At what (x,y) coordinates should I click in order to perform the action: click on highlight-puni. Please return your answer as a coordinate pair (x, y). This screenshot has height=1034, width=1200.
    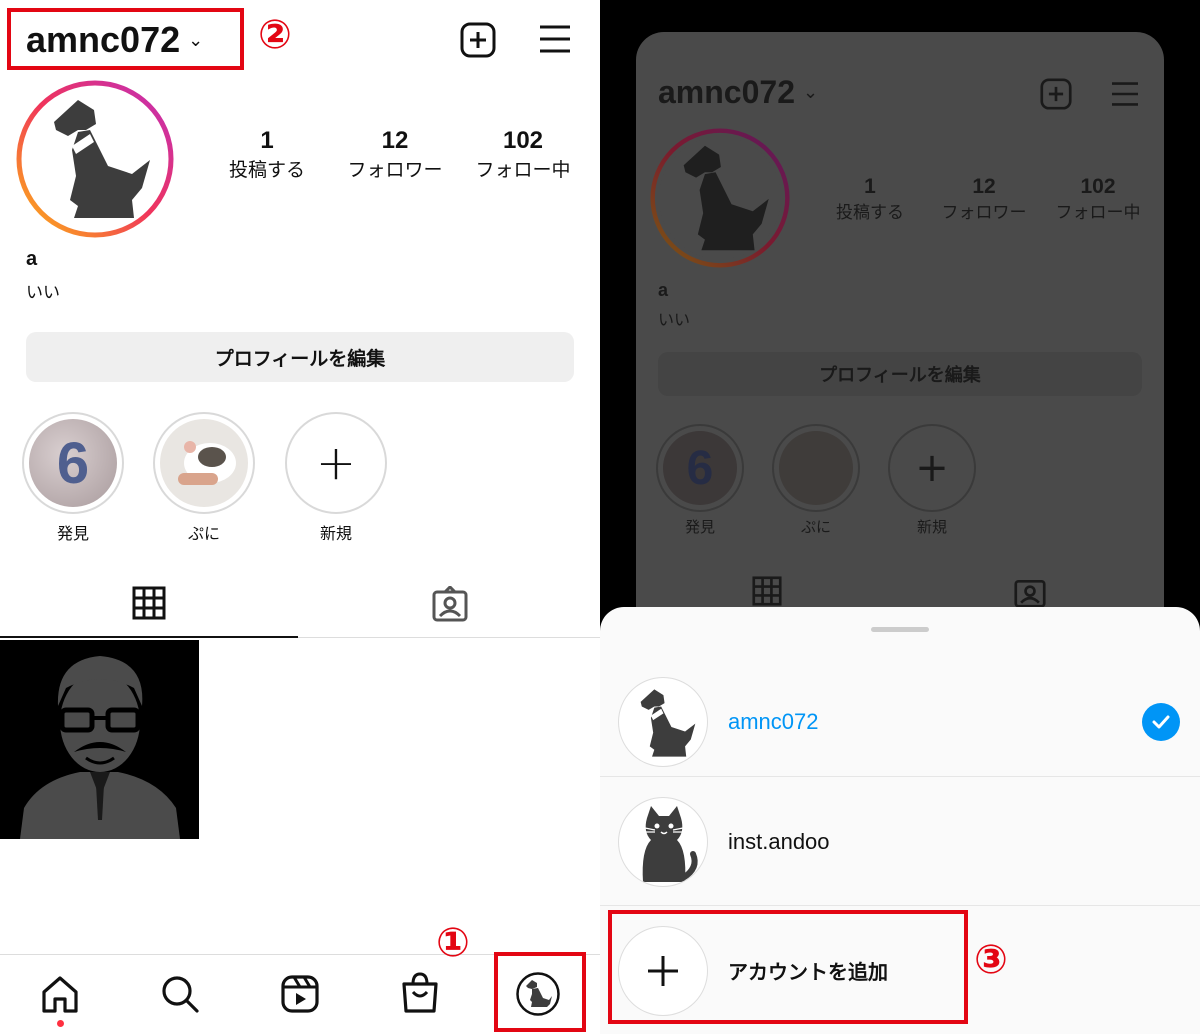
    Looking at the image, I should click on (204, 463).